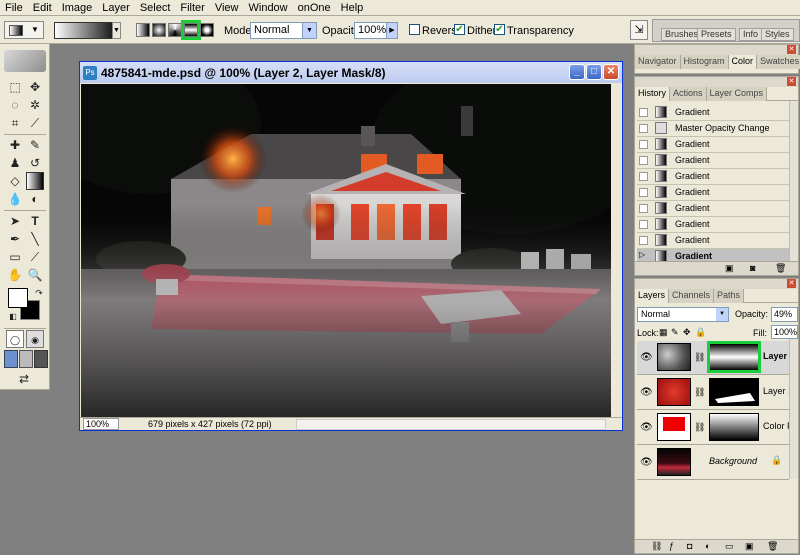 Image resolution: width=800 pixels, height=555 pixels. Describe the element at coordinates (18, 298) in the screenshot. I see `foreground-color-swatch` at that location.